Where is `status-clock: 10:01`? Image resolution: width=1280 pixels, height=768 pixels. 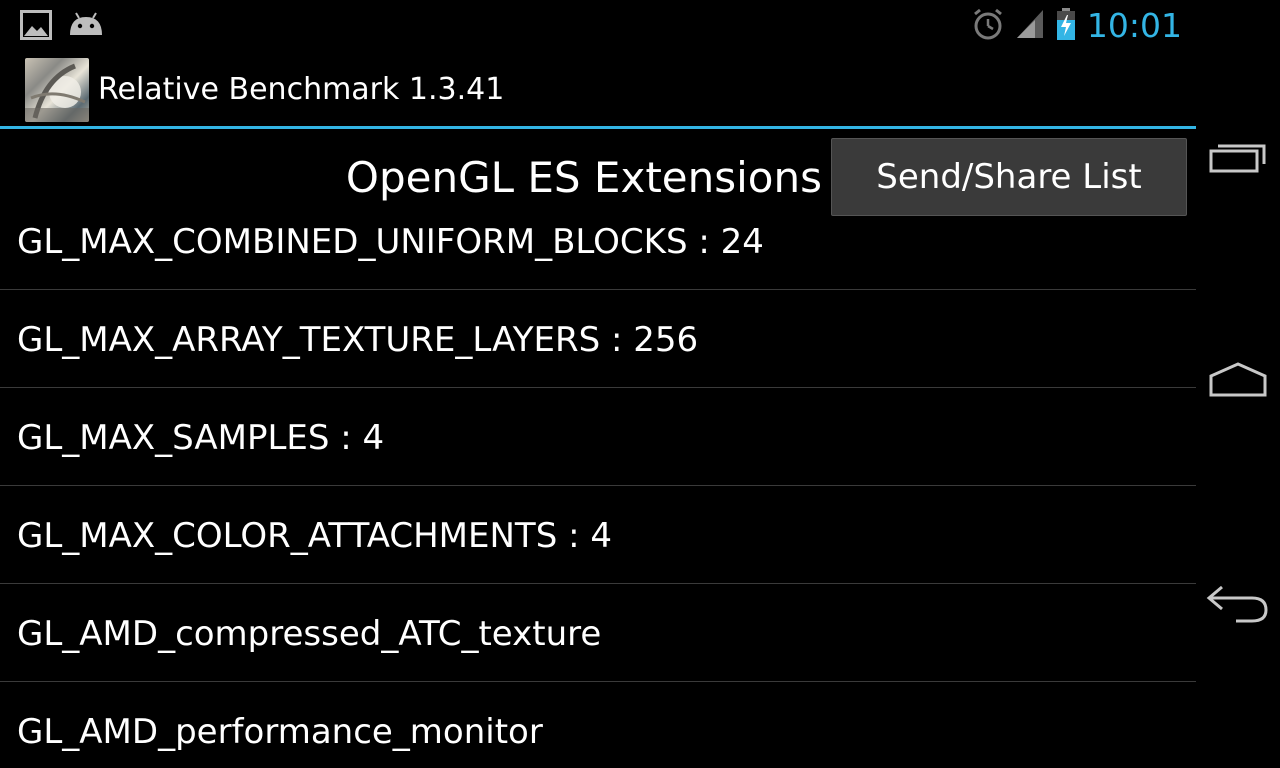
status-clock: 10:01 is located at coordinates (1134, 25).